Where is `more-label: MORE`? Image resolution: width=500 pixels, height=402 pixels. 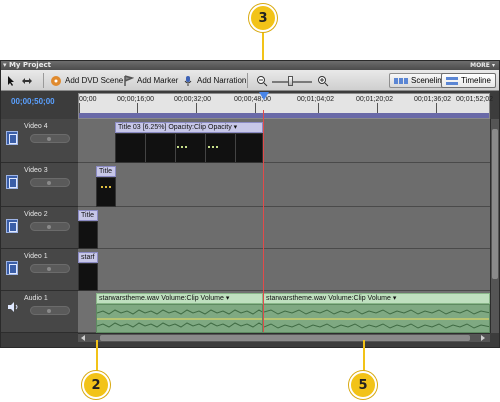
more-label: MORE is located at coordinates (480, 65).